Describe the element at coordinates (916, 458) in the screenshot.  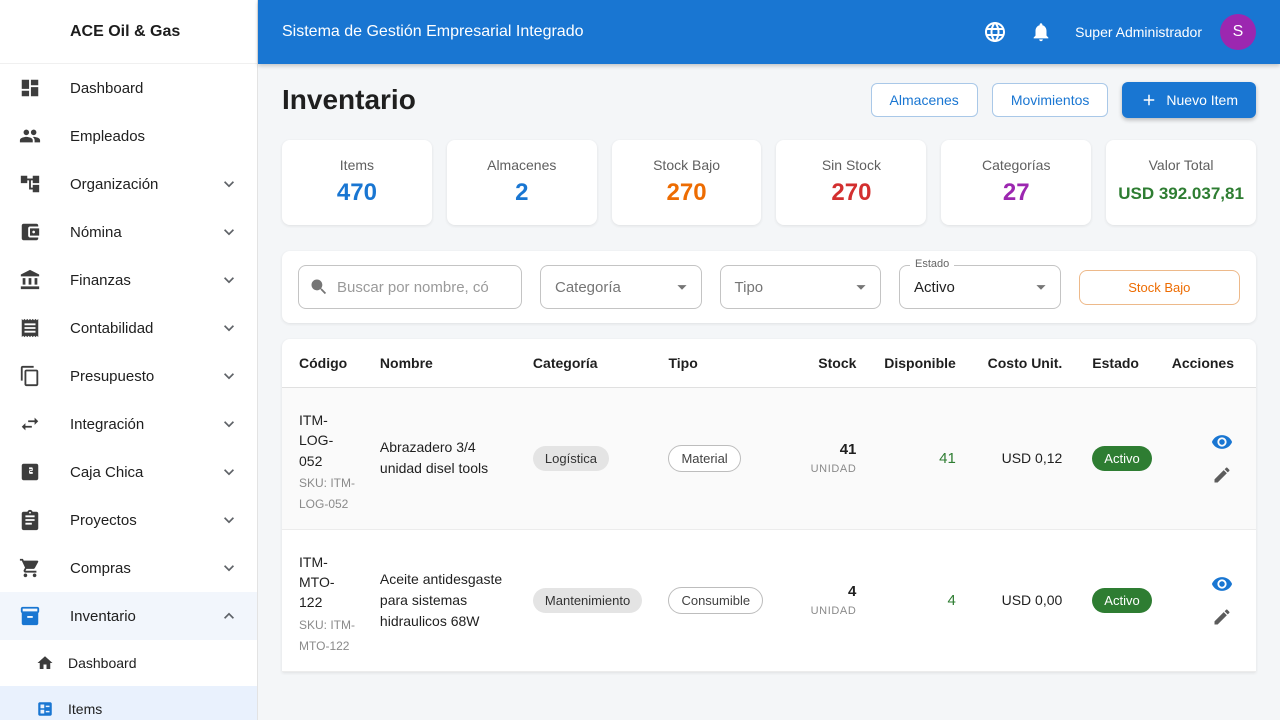
I see `cell-disponible: 41` at that location.